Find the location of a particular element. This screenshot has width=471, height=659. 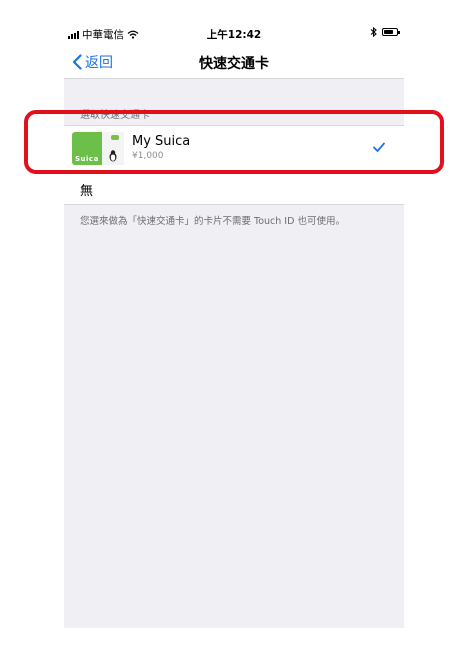

section-header: 選取快速交通卡 is located at coordinates (115, 115).